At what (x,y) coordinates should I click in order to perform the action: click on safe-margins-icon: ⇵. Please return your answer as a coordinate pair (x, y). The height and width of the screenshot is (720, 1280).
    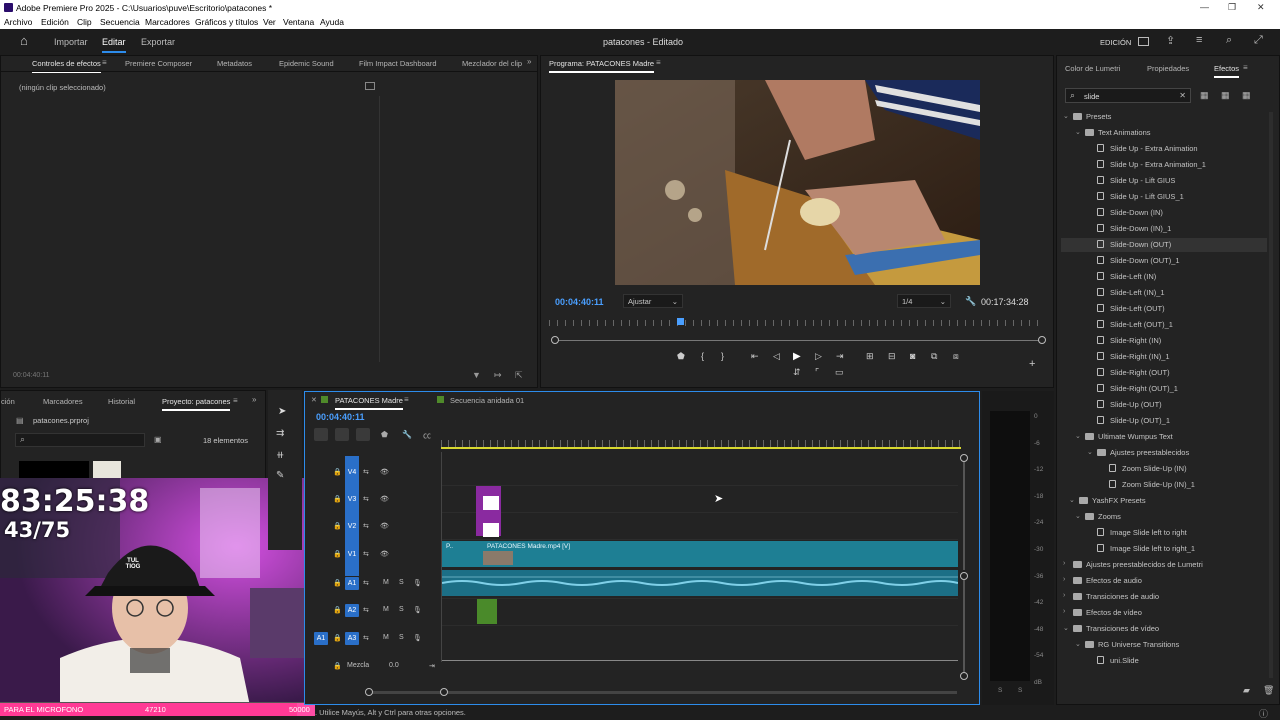
    Looking at the image, I should click on (797, 372).